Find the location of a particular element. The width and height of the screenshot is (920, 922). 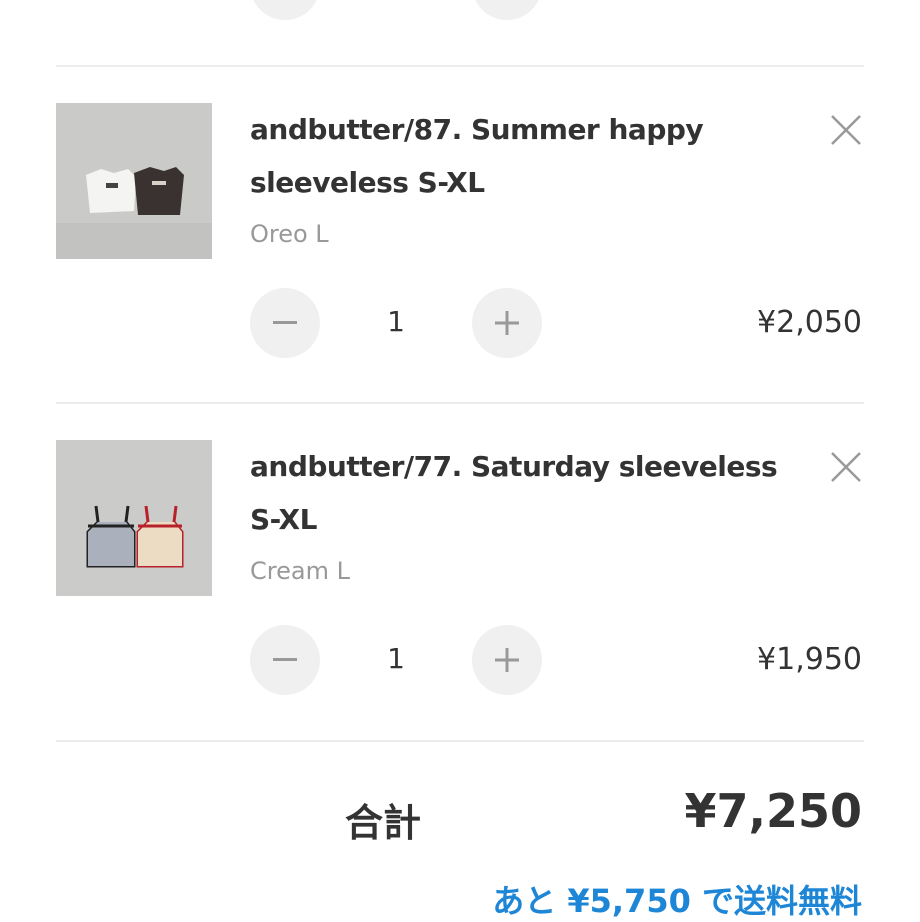

item-price: ¥1,950 is located at coordinates (809, 659).